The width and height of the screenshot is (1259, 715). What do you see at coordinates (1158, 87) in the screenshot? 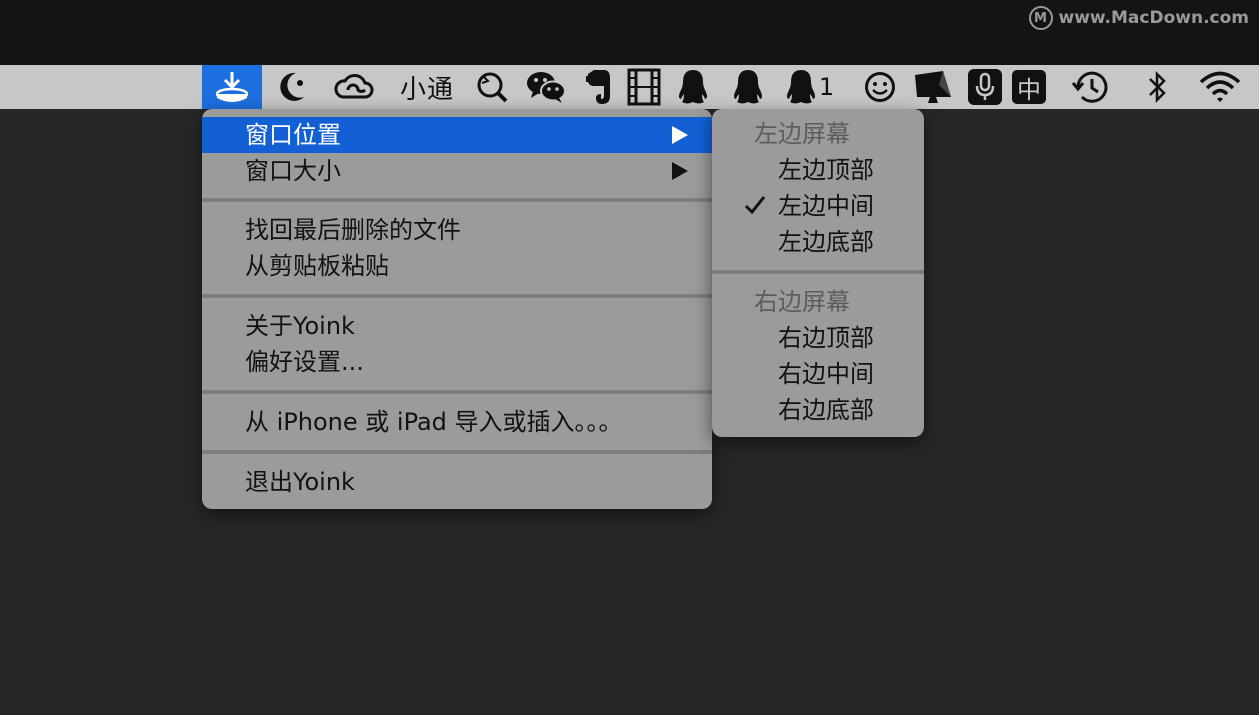
I see `bluetooth-icon` at bounding box center [1158, 87].